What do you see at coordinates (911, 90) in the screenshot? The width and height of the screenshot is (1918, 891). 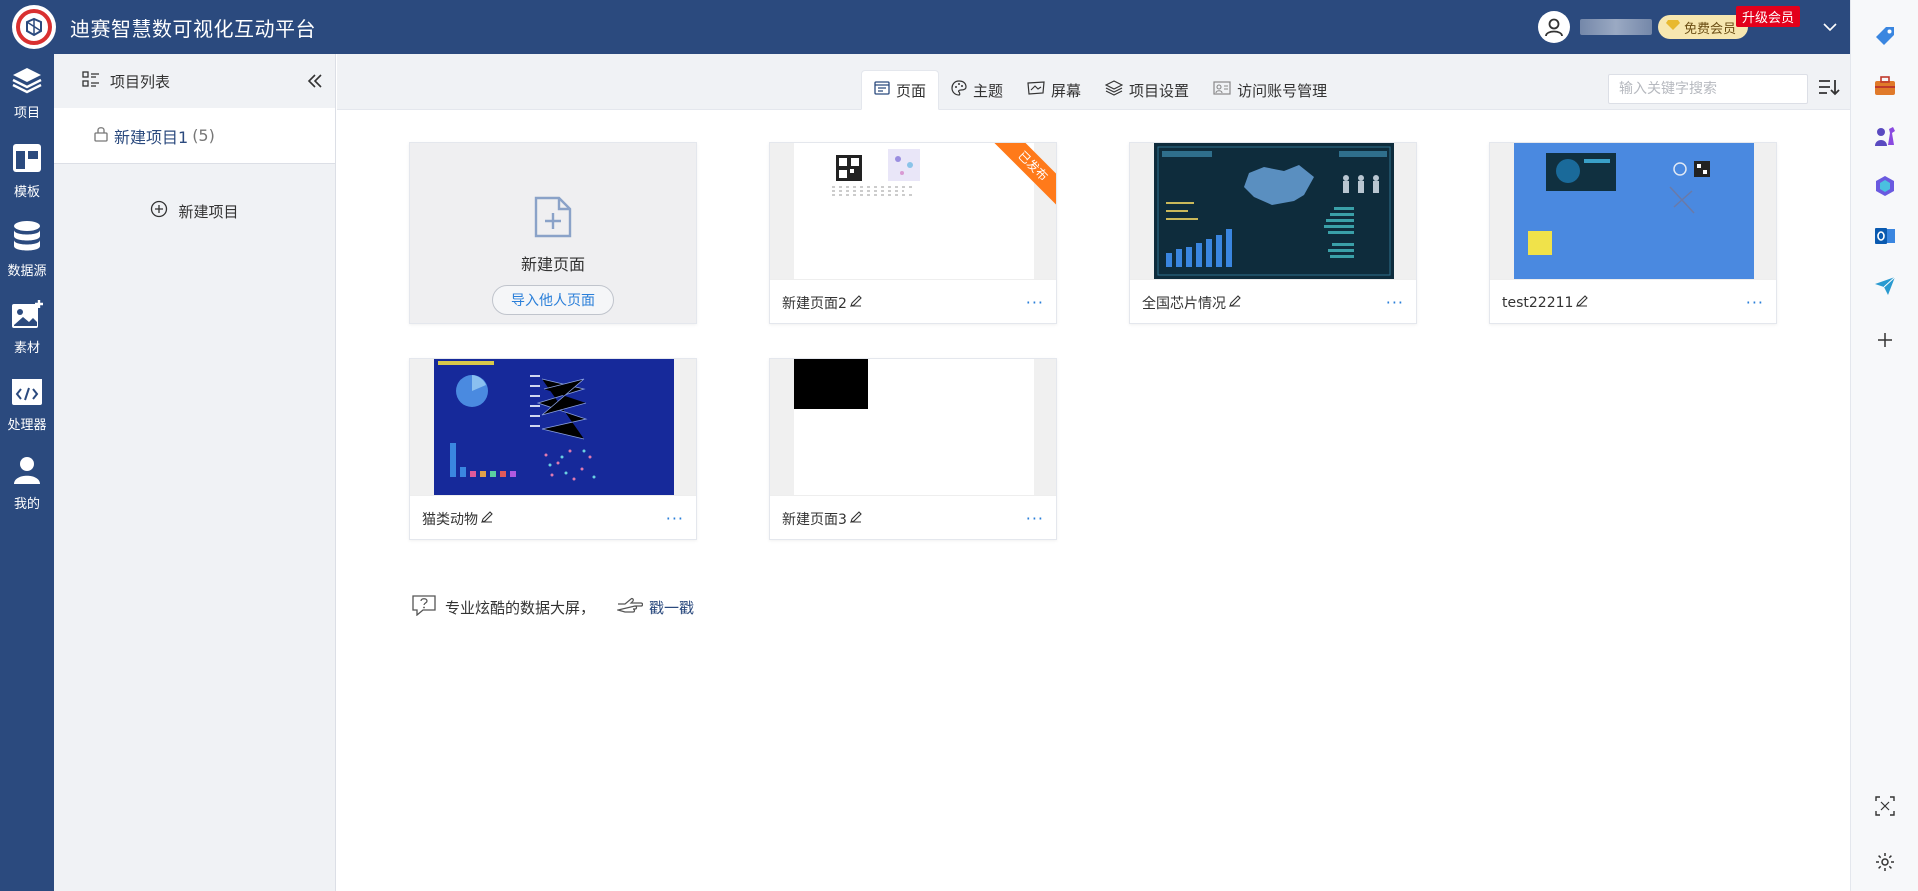 I see `tab-label: 页面` at bounding box center [911, 90].